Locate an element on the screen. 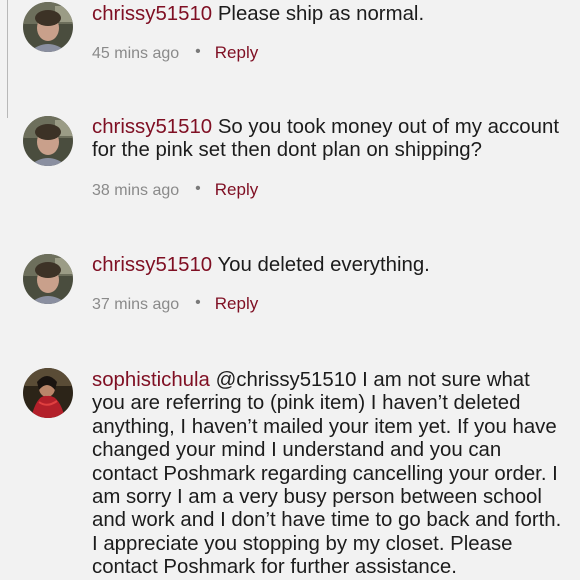 The image size is (580, 580). comment-timestamp: 38 mins ago is located at coordinates (136, 190).